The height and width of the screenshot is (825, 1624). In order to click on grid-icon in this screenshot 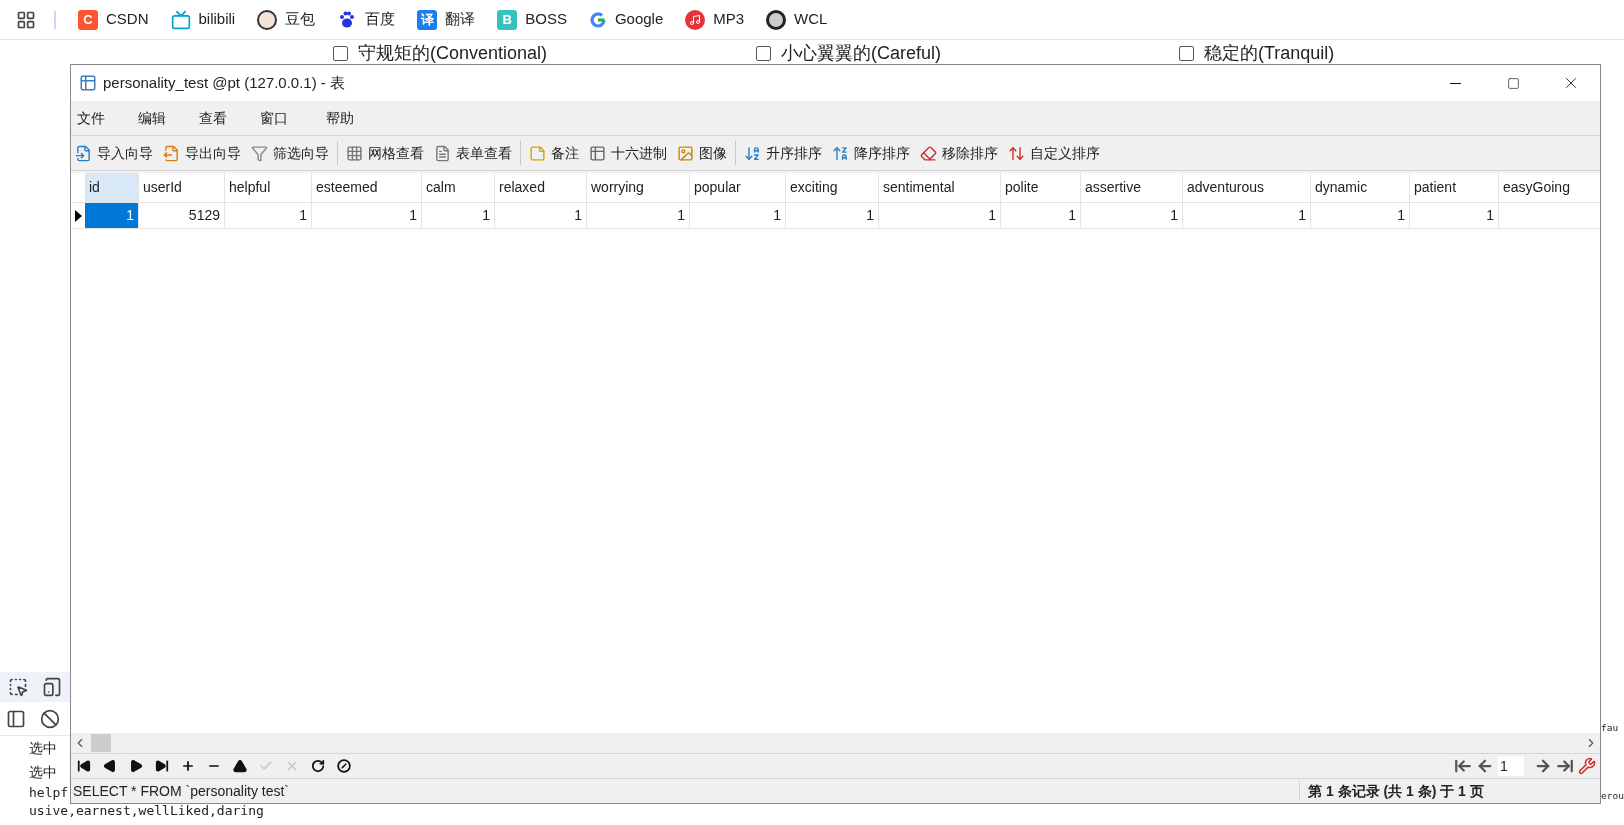, I will do `click(354, 153)`.